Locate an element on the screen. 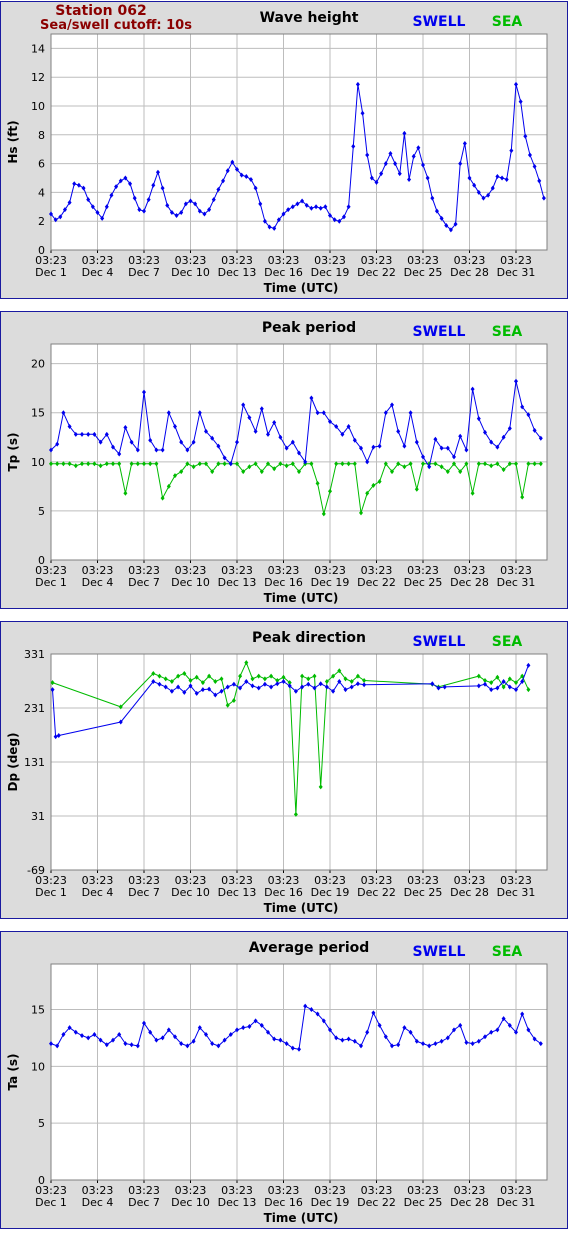 The image size is (570, 1240). y-tick-label: 8 is located at coordinates (41, 135).